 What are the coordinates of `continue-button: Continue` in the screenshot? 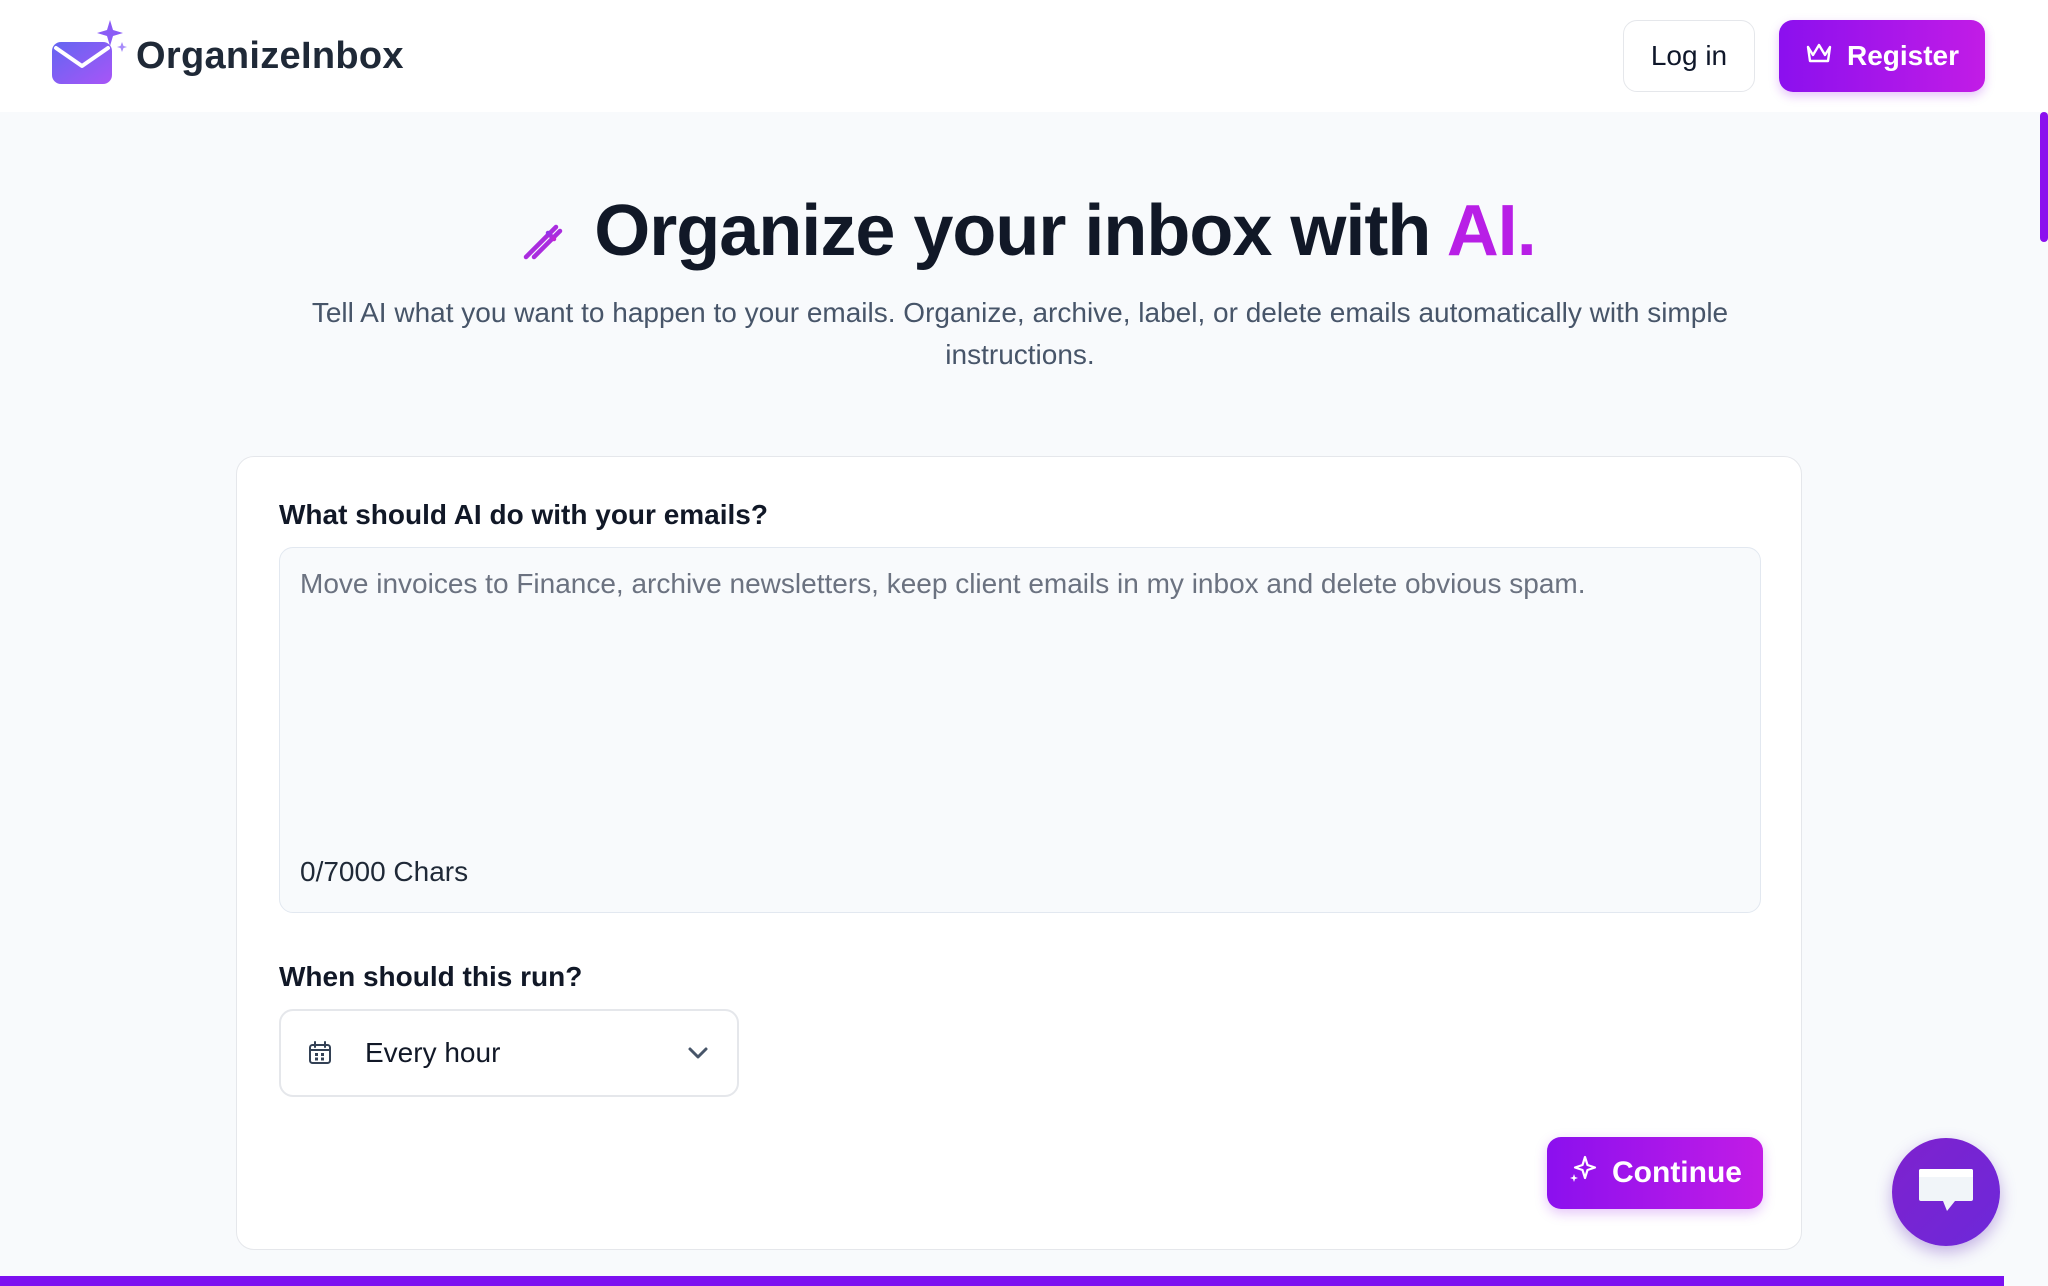 It's located at (1655, 1173).